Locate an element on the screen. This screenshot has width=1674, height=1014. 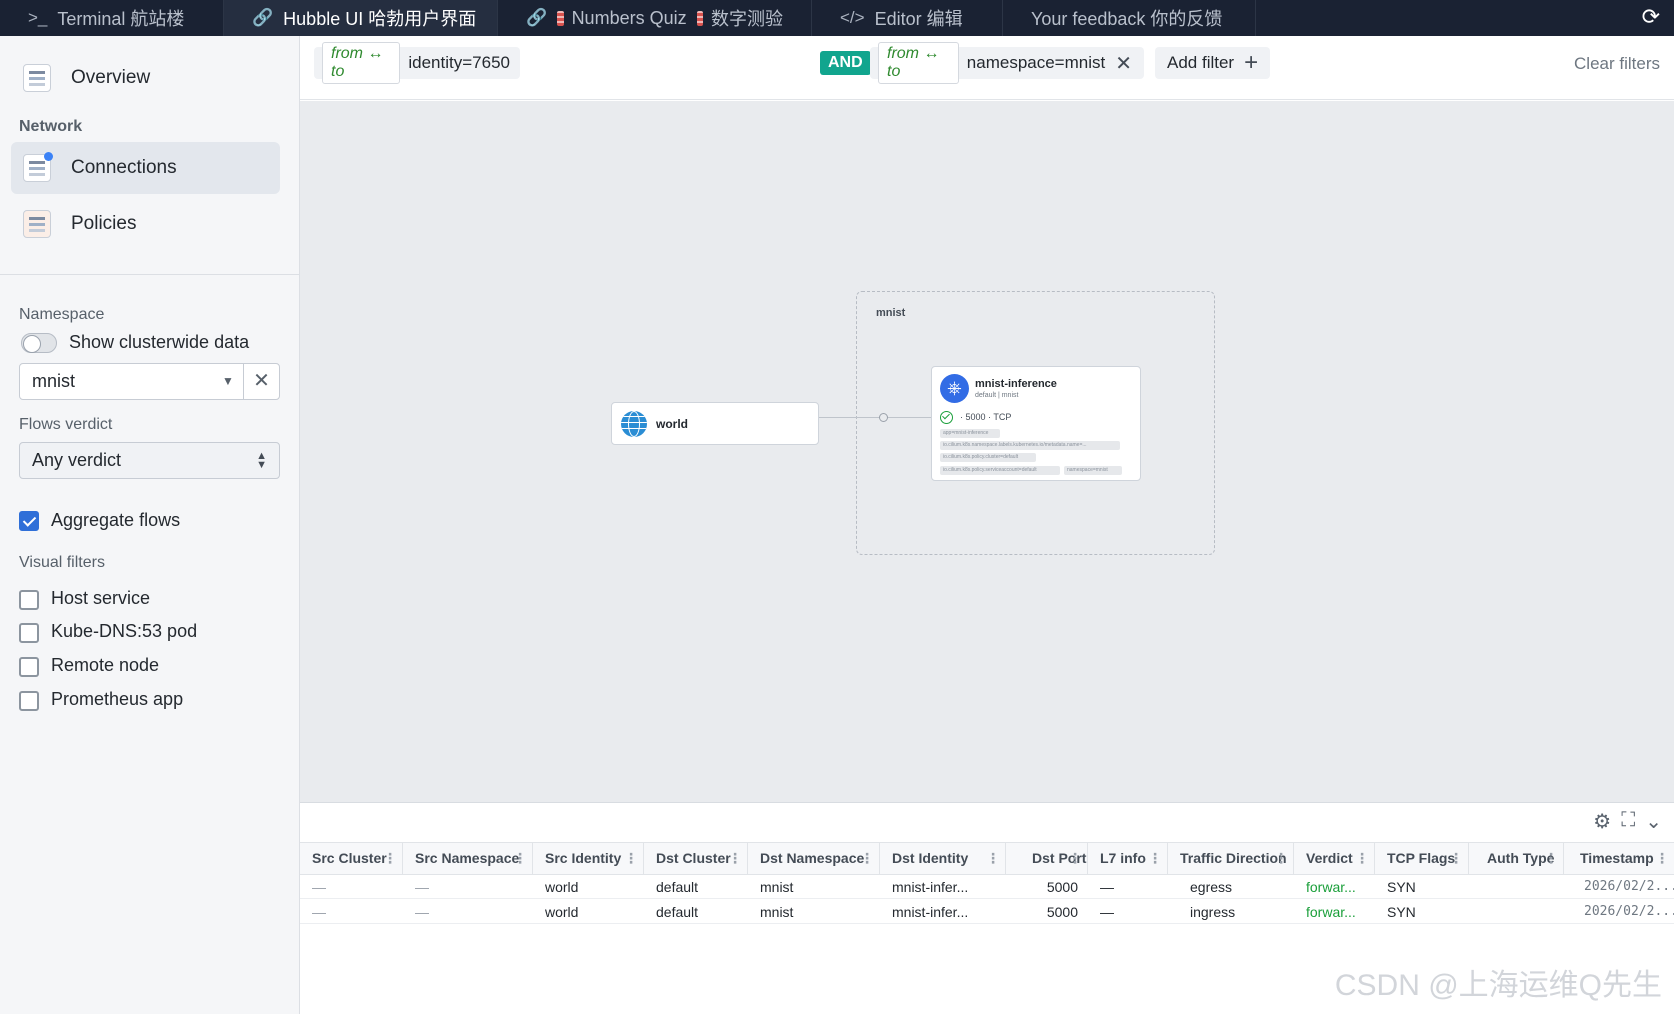
table-cell: mnist is located at coordinates (777, 887).